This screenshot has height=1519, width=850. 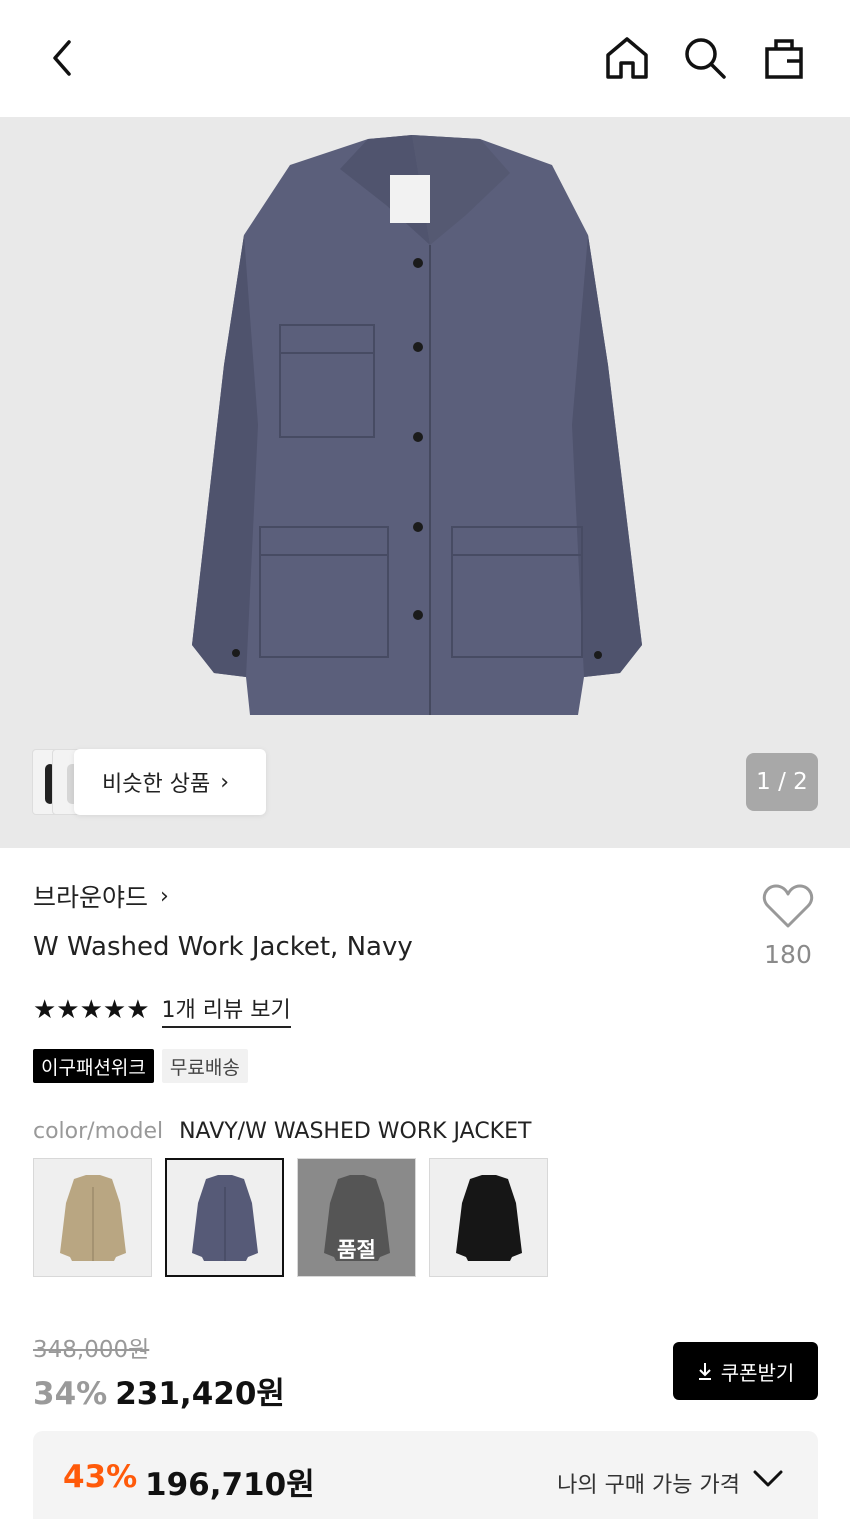 I want to click on like-button: 180, so click(x=788, y=926).